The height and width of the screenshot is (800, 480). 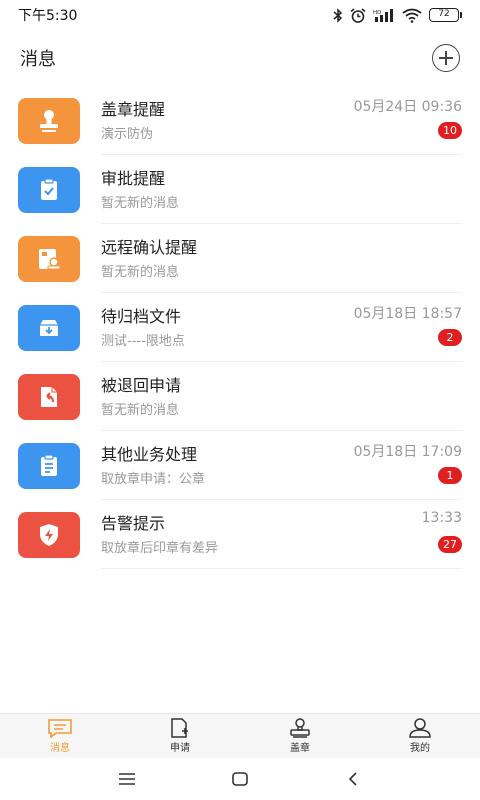 I want to click on battery-icon: 72, so click(x=445, y=15).